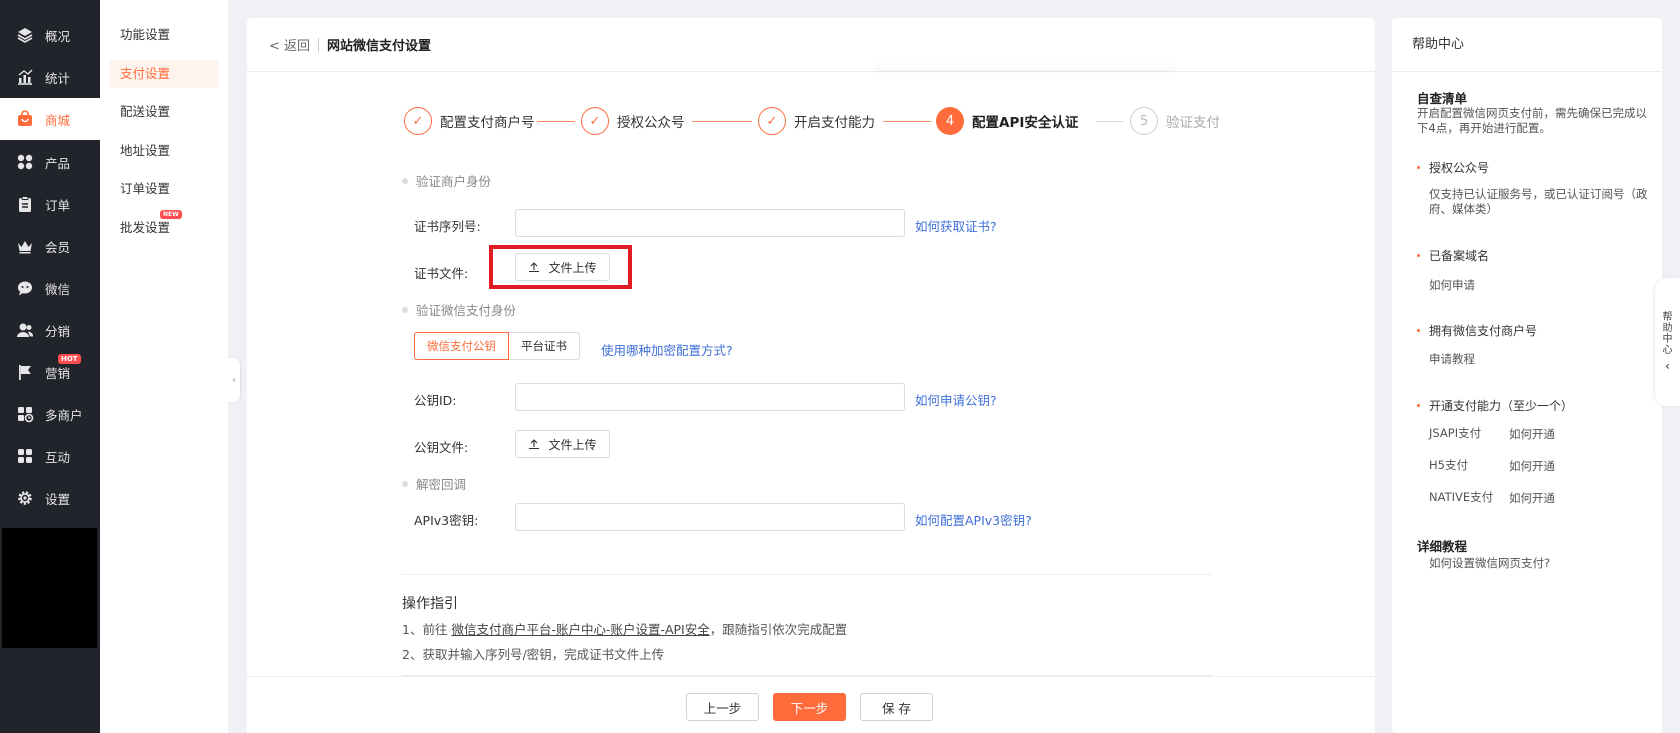  I want to click on how-apply-pubkey-link: 如何申请公钥?, so click(956, 399).